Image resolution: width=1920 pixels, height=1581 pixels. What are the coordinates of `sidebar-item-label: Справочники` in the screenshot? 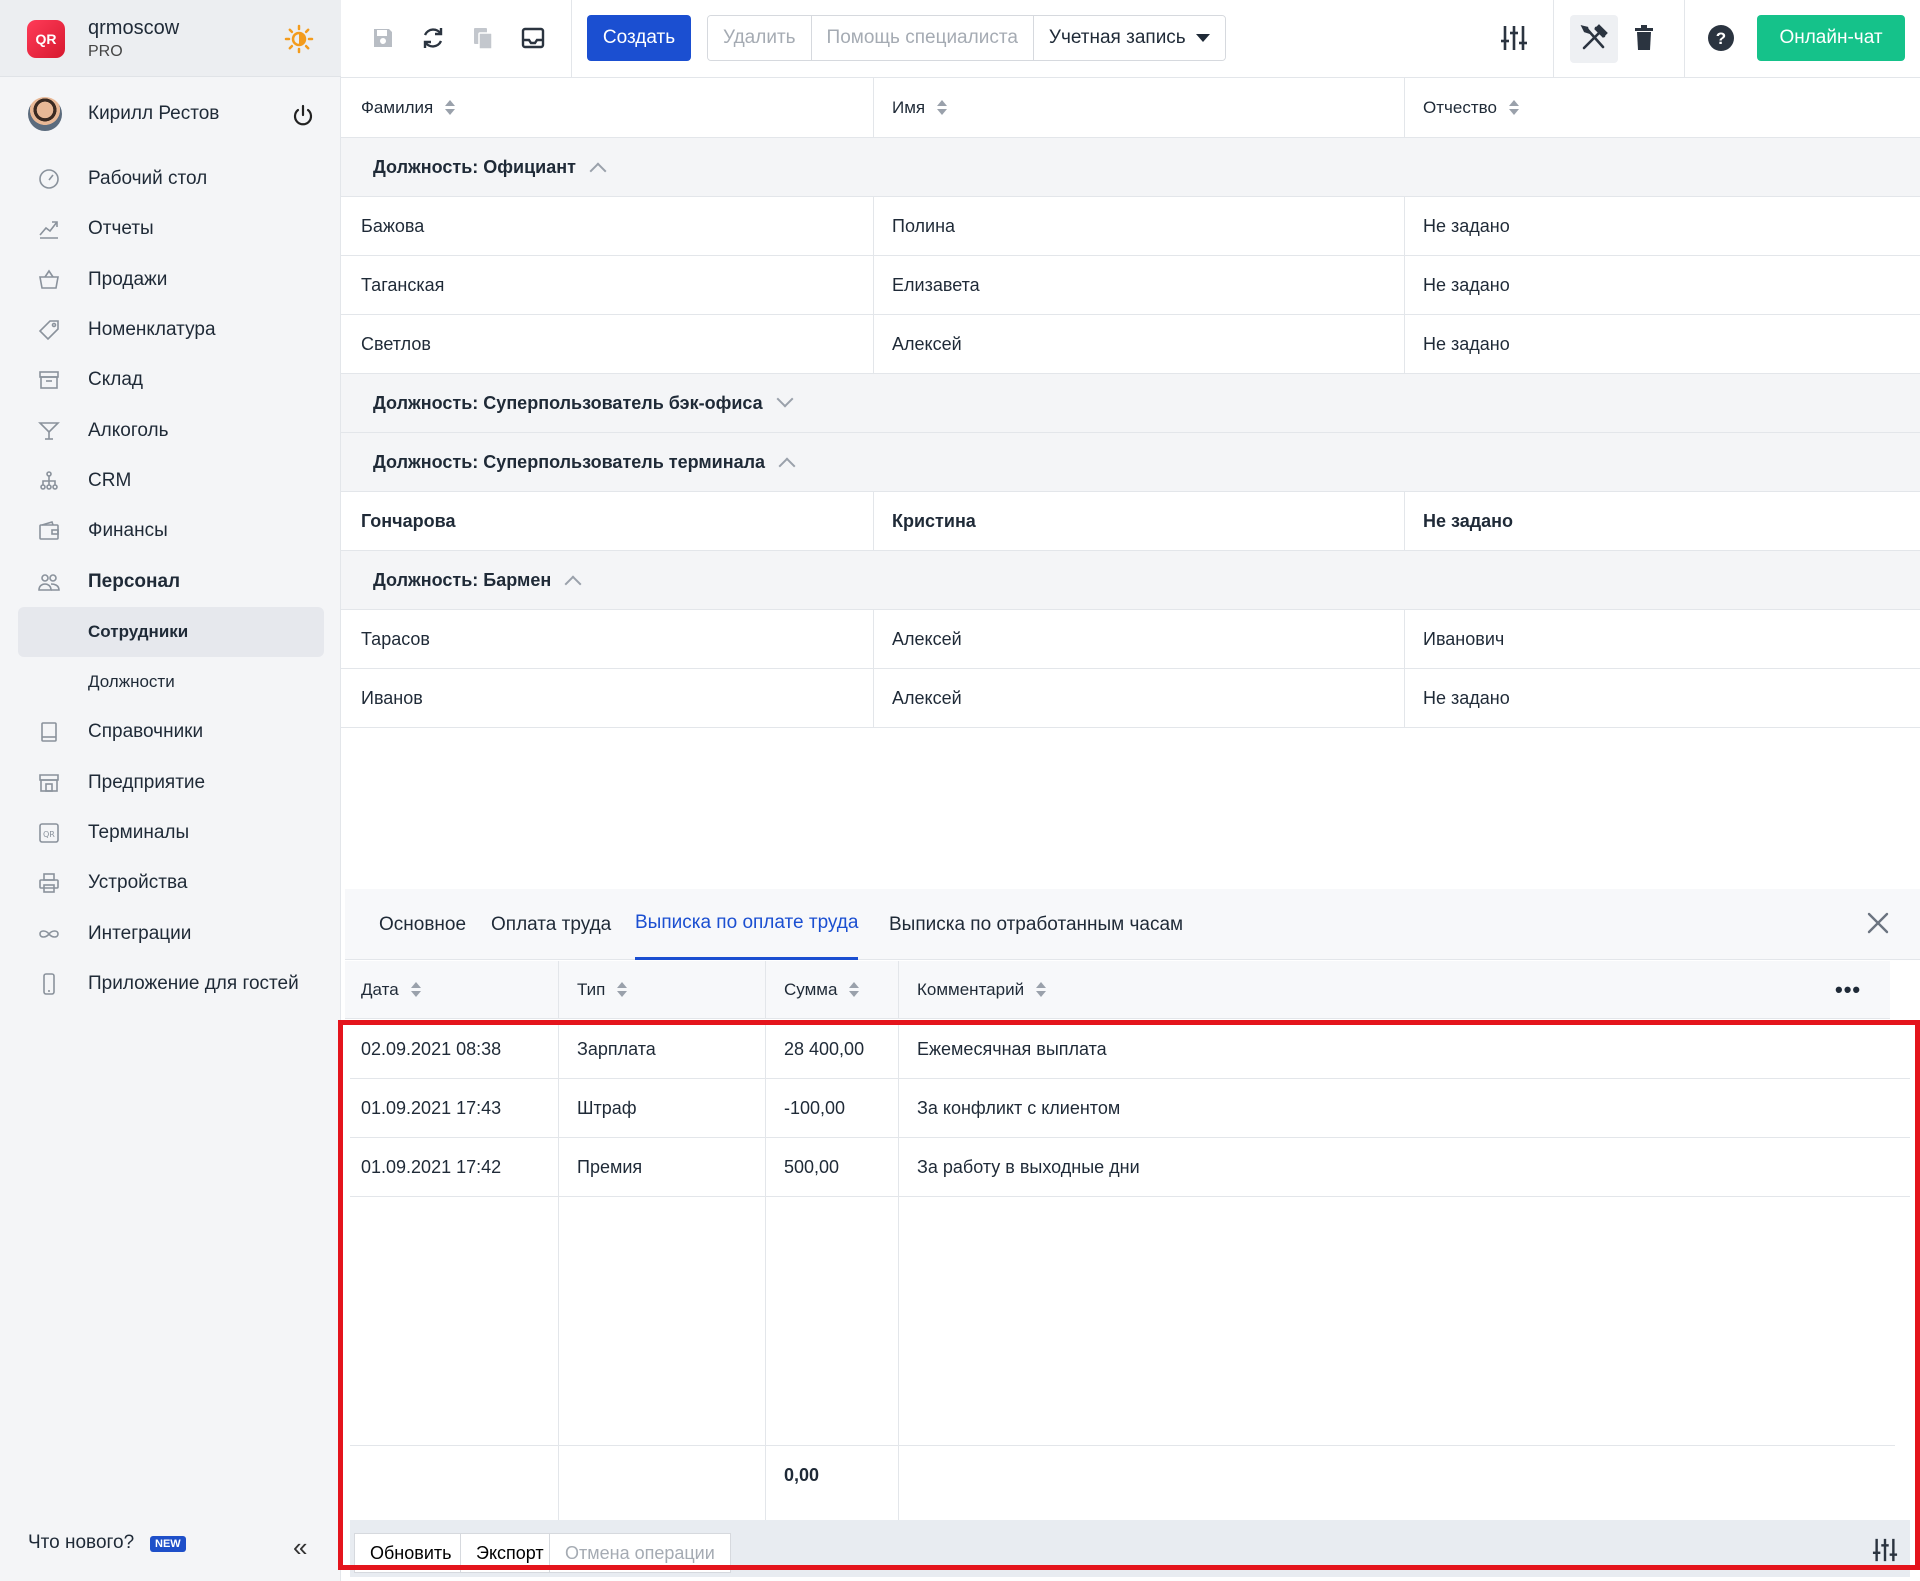 It's located at (146, 732).